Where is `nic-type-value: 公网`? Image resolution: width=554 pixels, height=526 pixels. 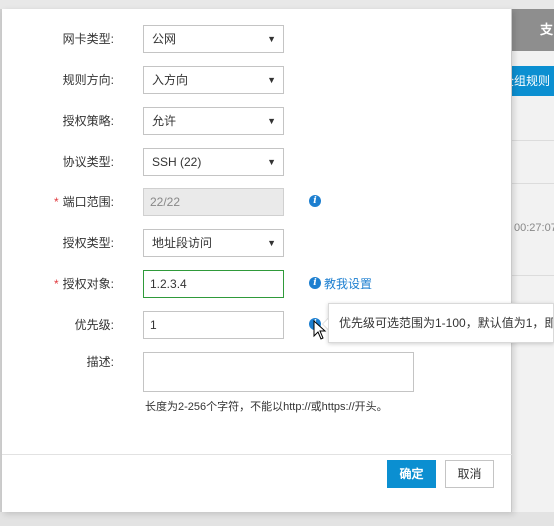 nic-type-value: 公网 is located at coordinates (164, 39).